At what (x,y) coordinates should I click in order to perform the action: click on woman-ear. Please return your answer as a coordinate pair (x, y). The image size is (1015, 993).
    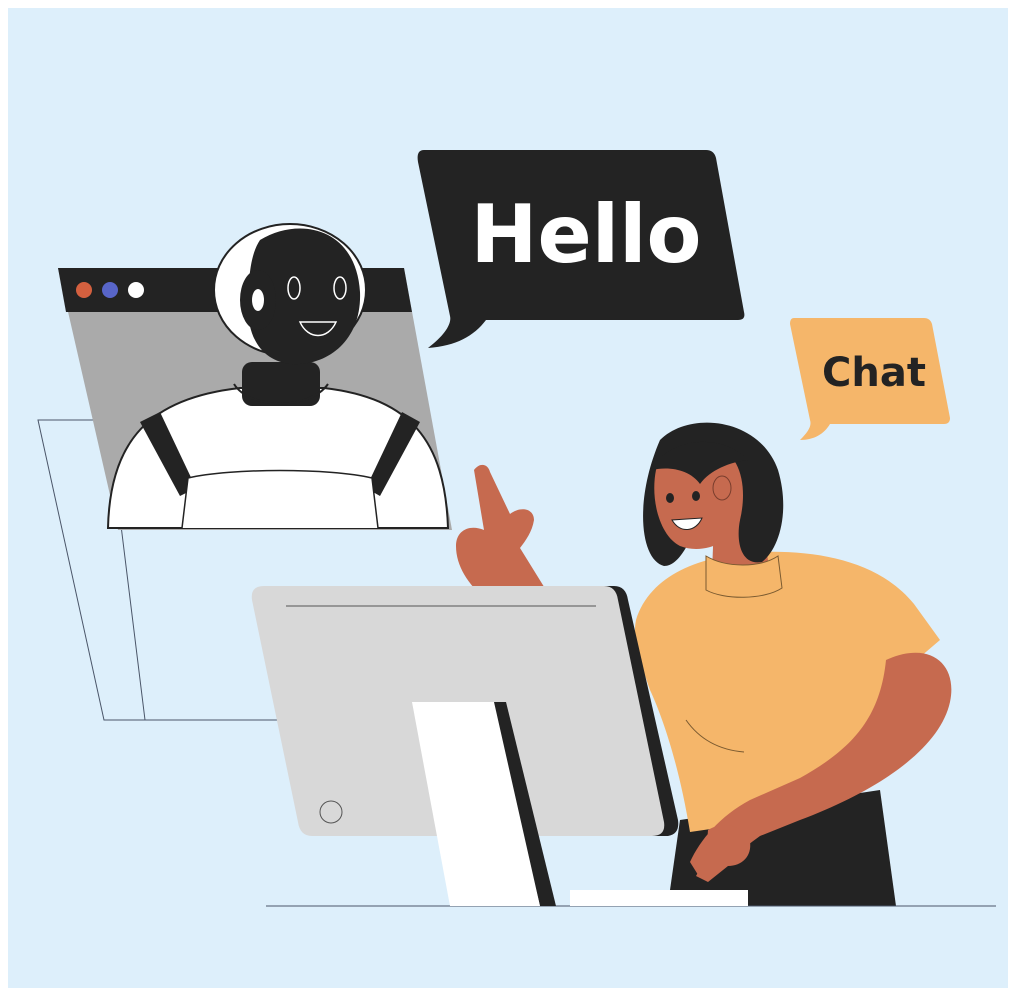
    Looking at the image, I should click on (722, 488).